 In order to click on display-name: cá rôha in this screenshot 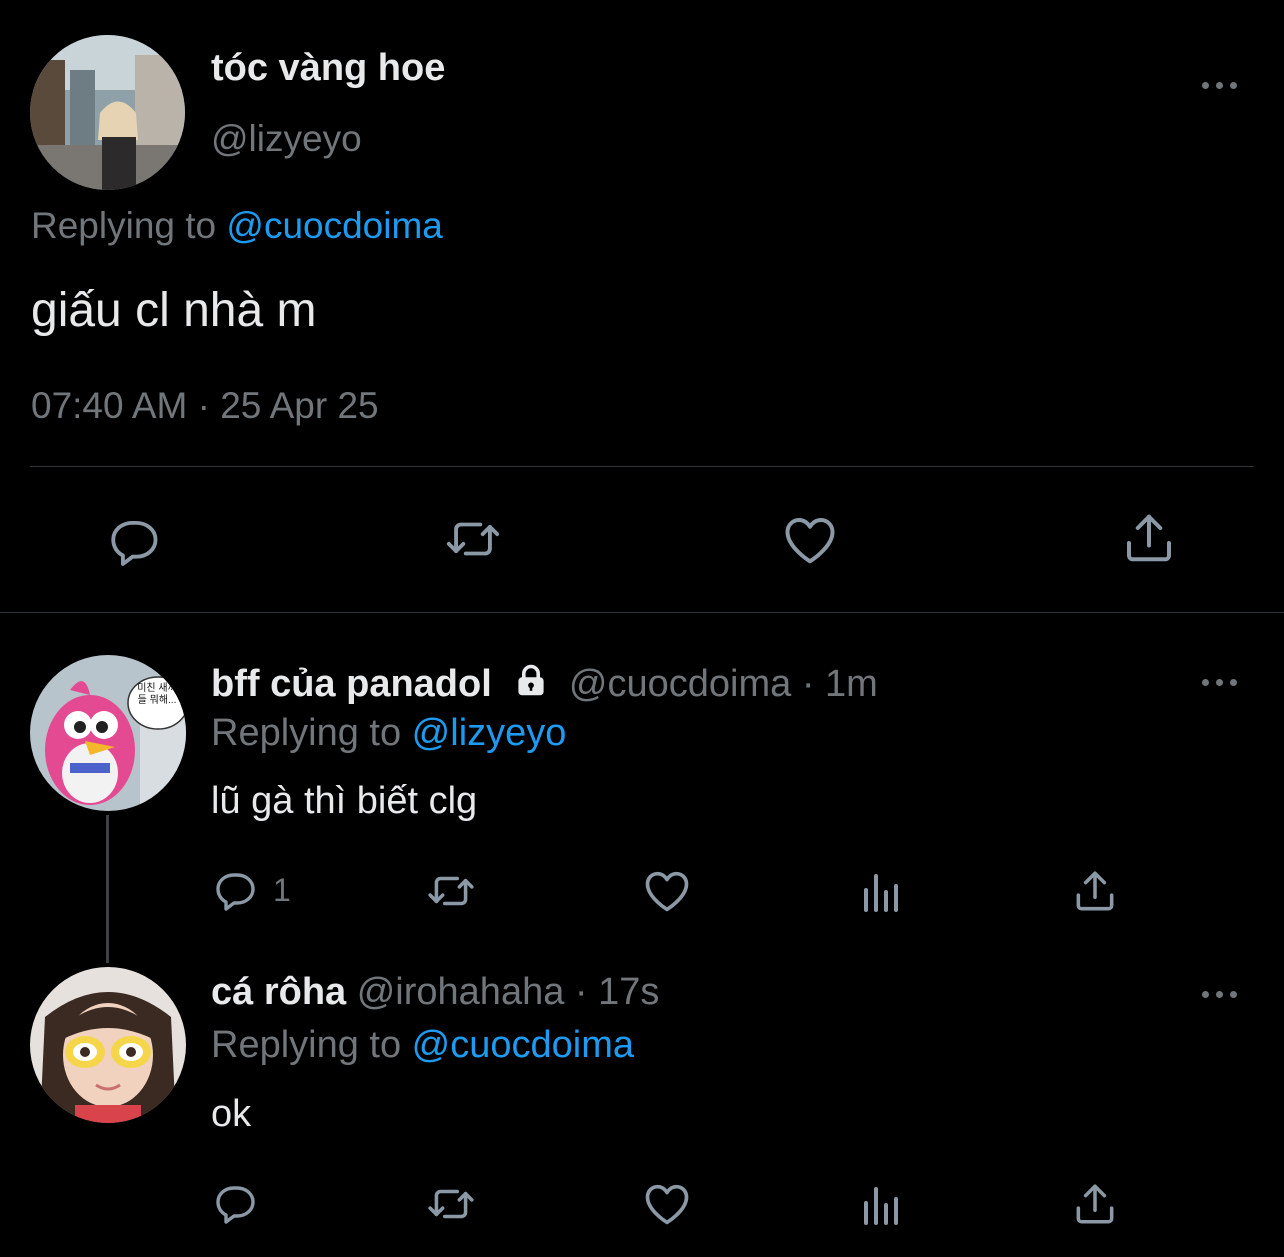, I will do `click(278, 992)`.